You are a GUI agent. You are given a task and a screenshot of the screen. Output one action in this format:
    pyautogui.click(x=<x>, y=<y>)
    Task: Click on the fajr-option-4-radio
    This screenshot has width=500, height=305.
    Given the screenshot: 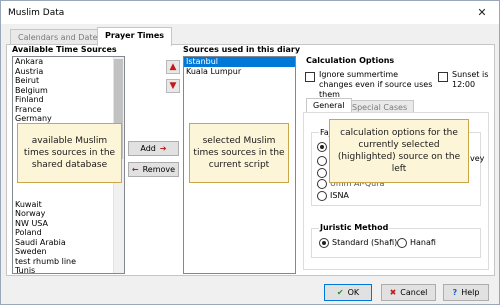 What is the action you would take?
    pyautogui.click(x=322, y=184)
    